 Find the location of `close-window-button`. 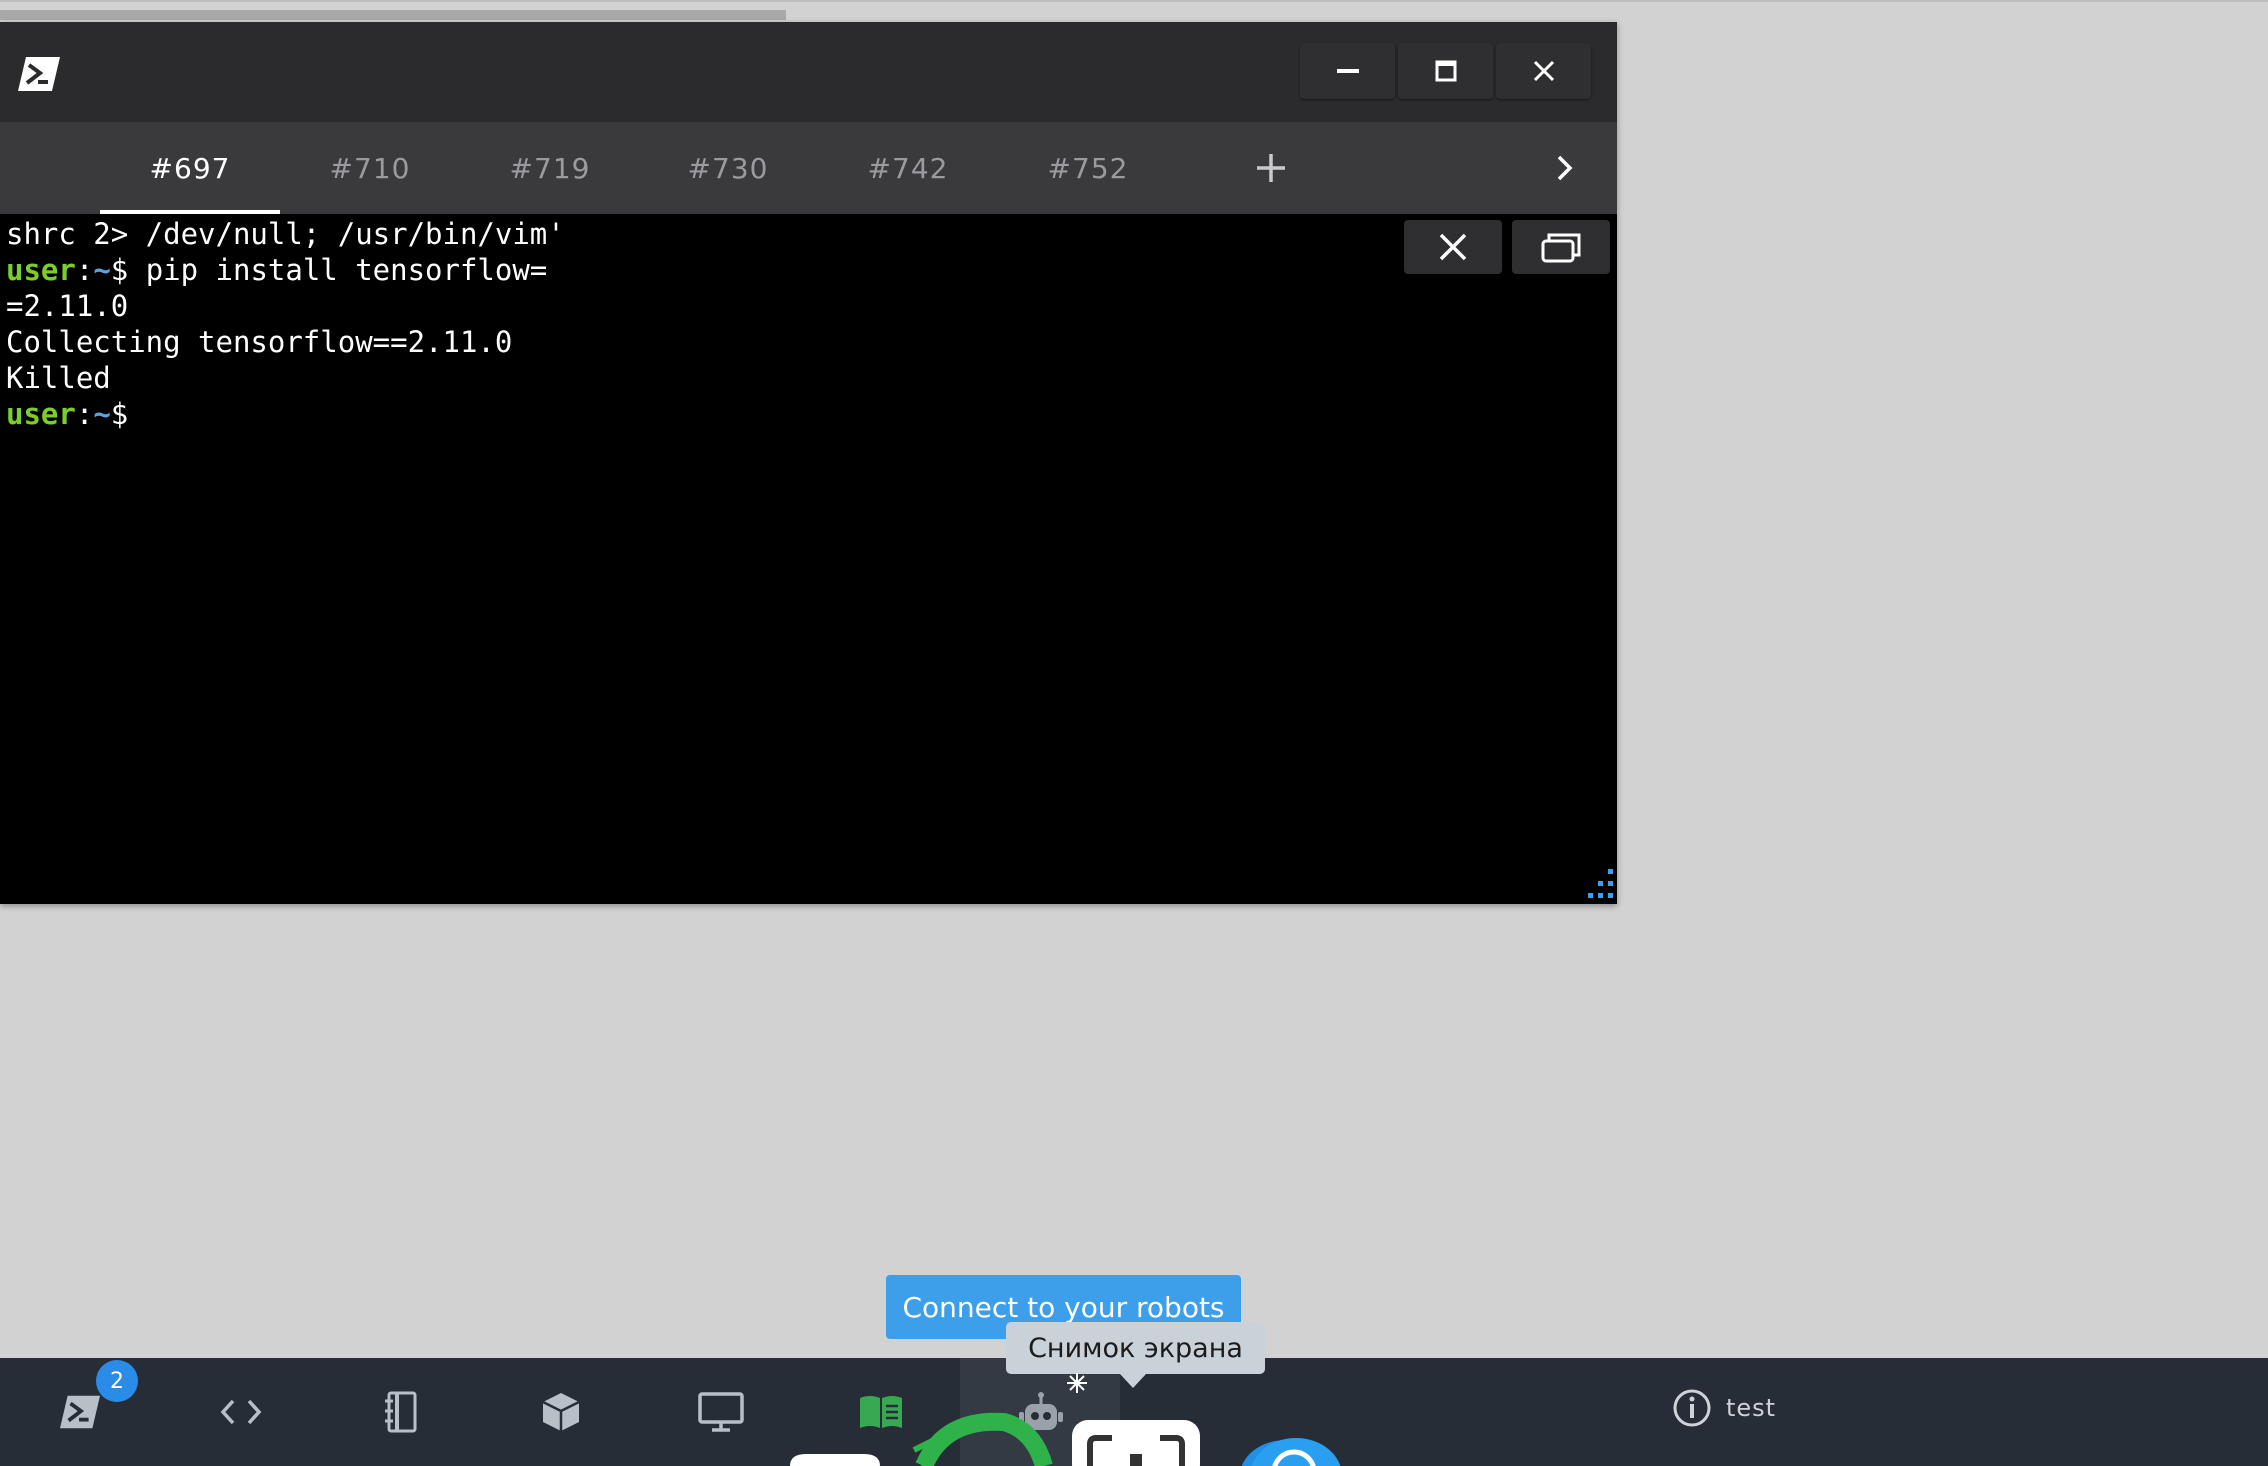

close-window-button is located at coordinates (1543, 71).